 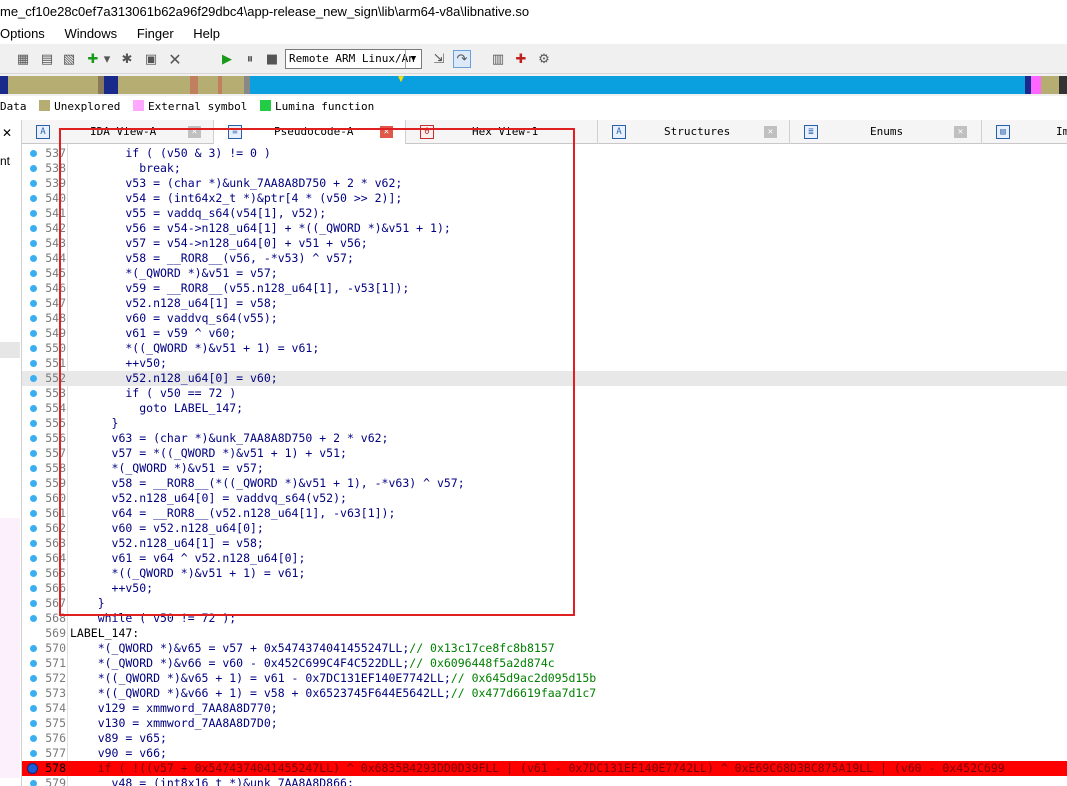 What do you see at coordinates (544, 303) in the screenshot?
I see `code-line: 547 v52.n128_u64[1] = v58;` at bounding box center [544, 303].